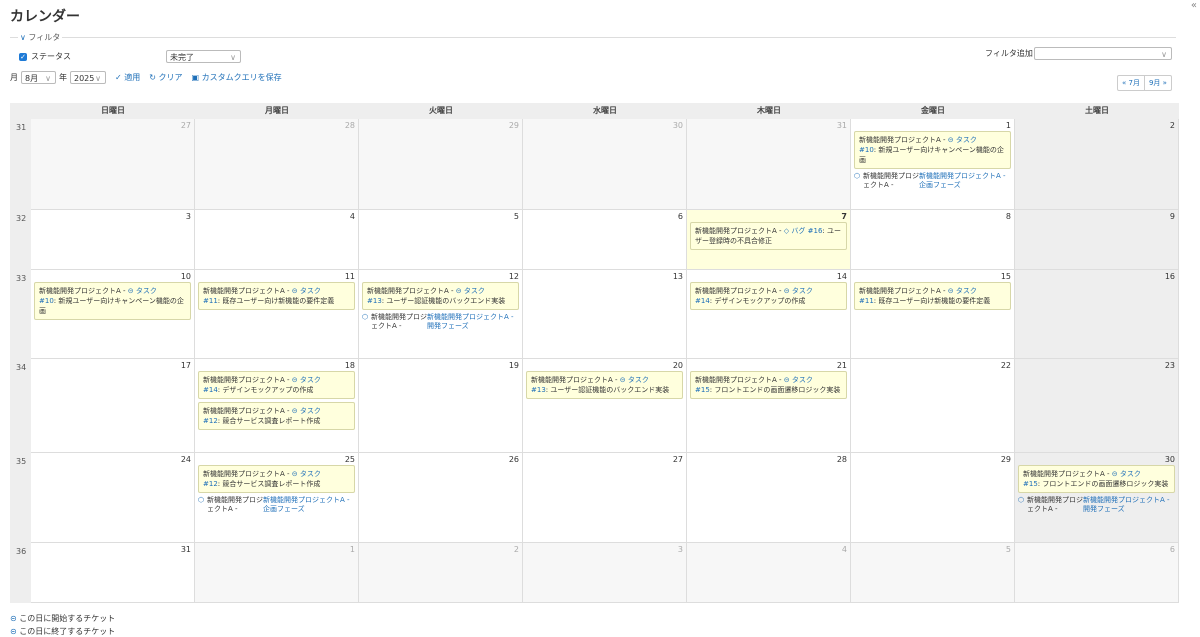 The height and width of the screenshot is (637, 1200). Describe the element at coordinates (1194, 5) in the screenshot. I see `sidebar-collapse-icon: «` at that location.